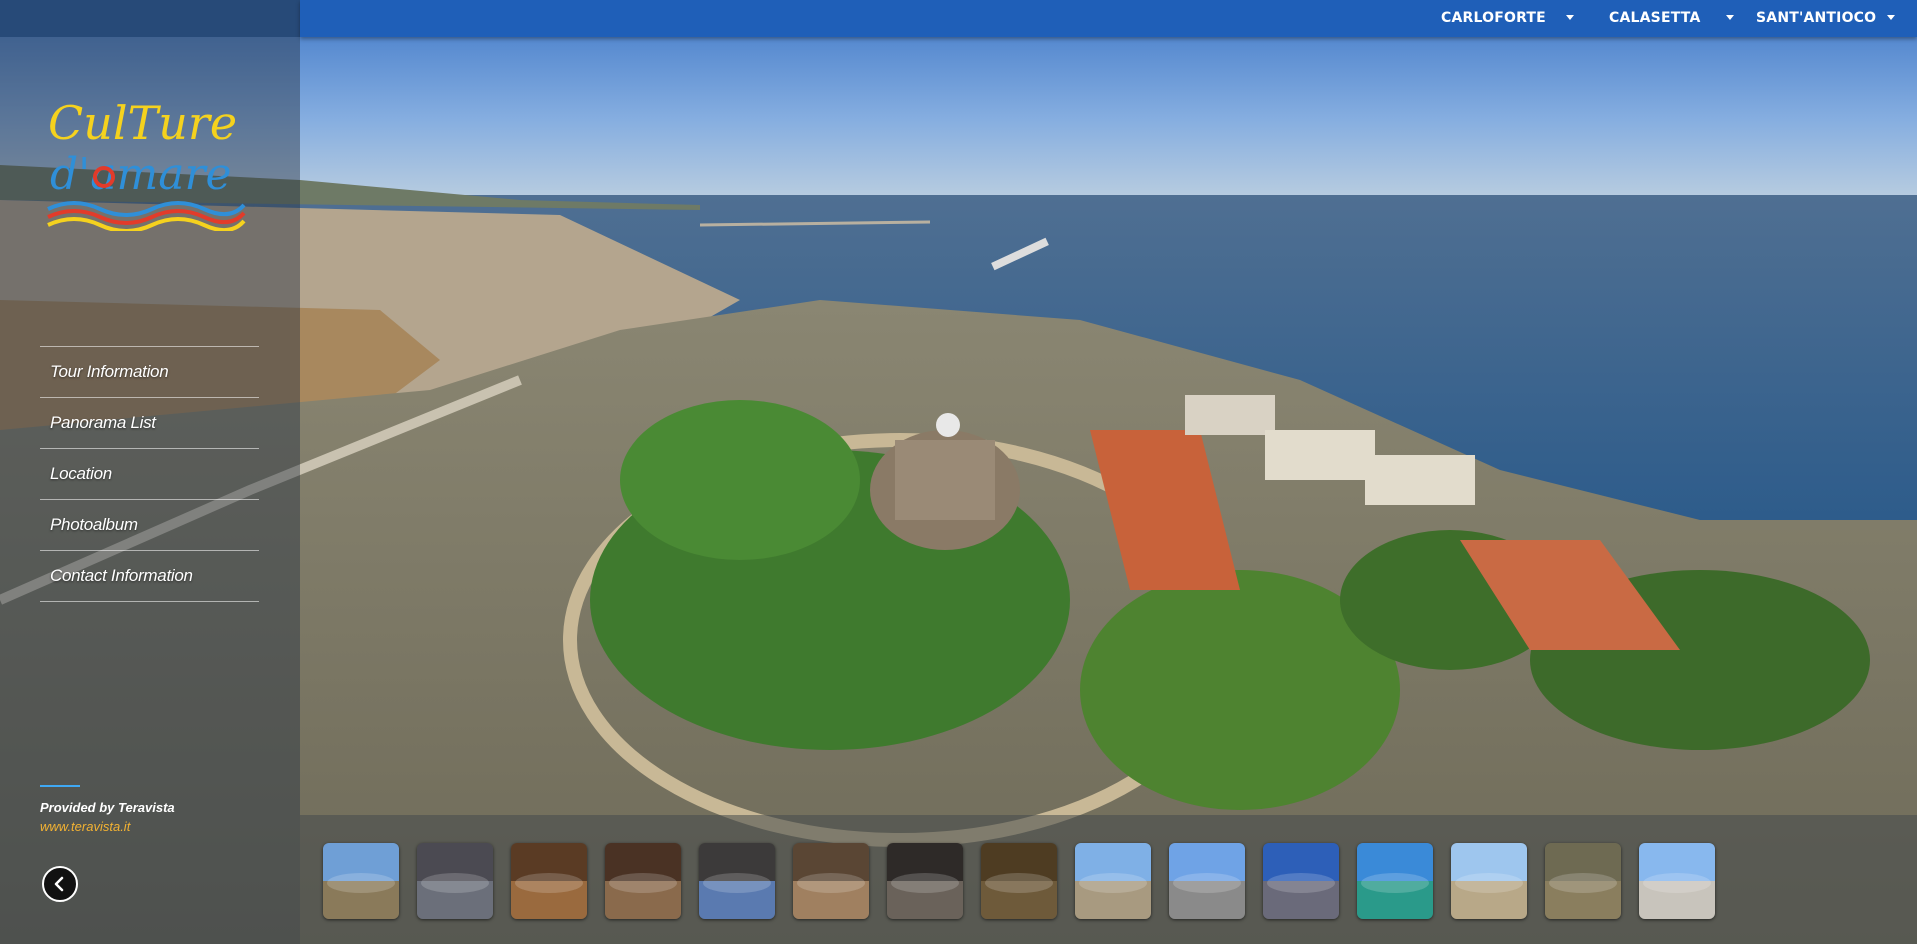 The width and height of the screenshot is (1917, 944). Describe the element at coordinates (81, 474) in the screenshot. I see `menu-location: Location` at that location.